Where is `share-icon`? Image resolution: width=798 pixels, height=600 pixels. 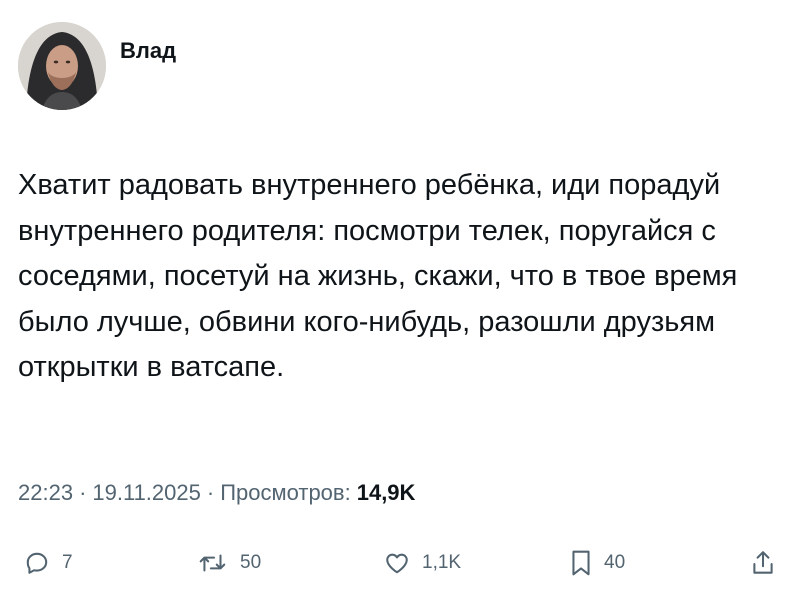
share-icon is located at coordinates (763, 562).